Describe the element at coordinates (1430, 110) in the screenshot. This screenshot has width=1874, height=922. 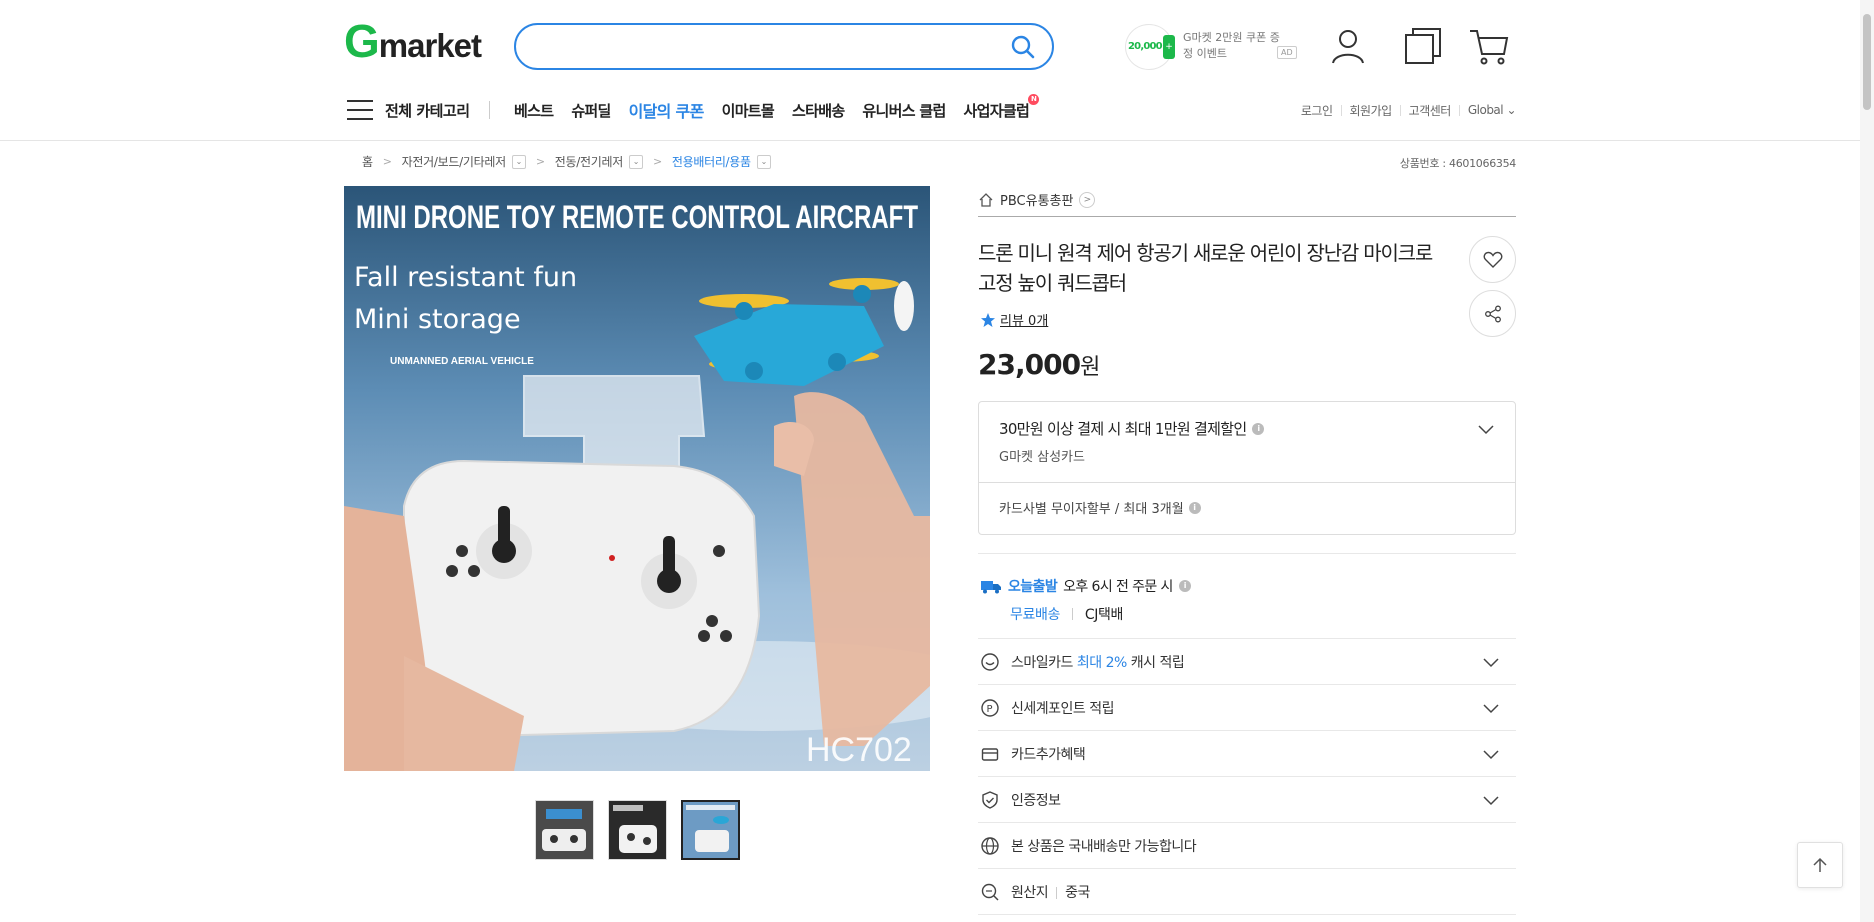
I see `customer-center-link: 고객센터` at that location.